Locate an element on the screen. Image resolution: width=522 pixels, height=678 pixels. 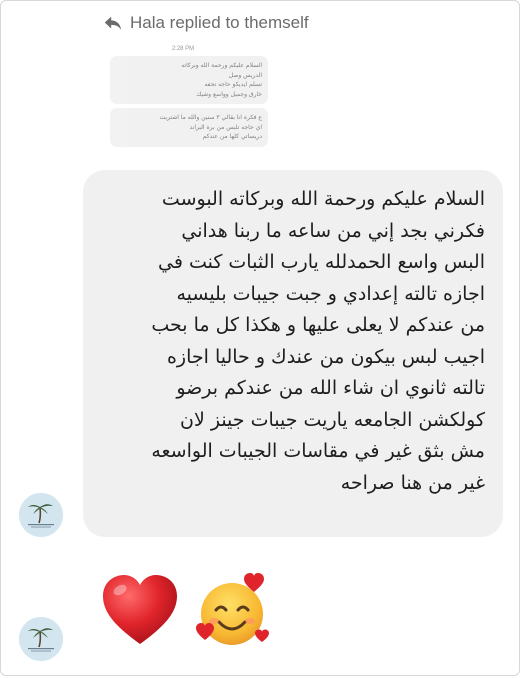
smiling-face-with-hearts-icon is located at coordinates (232, 609).